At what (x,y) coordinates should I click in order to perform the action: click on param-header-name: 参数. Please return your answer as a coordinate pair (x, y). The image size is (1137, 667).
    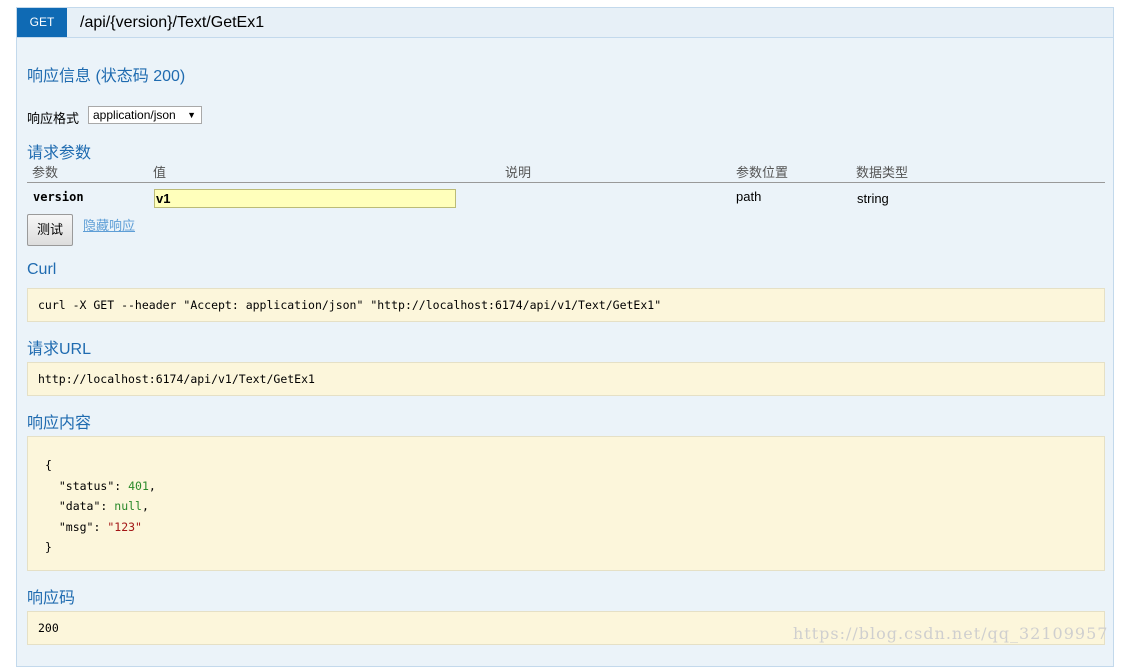
    Looking at the image, I should click on (45, 172).